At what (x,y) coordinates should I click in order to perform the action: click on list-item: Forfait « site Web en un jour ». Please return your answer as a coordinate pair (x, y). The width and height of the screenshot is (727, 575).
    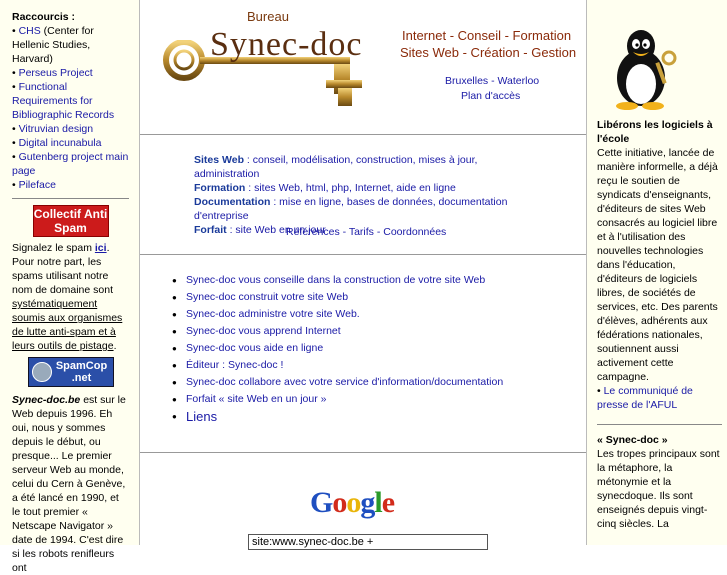
    Looking at the image, I should click on (372, 399).